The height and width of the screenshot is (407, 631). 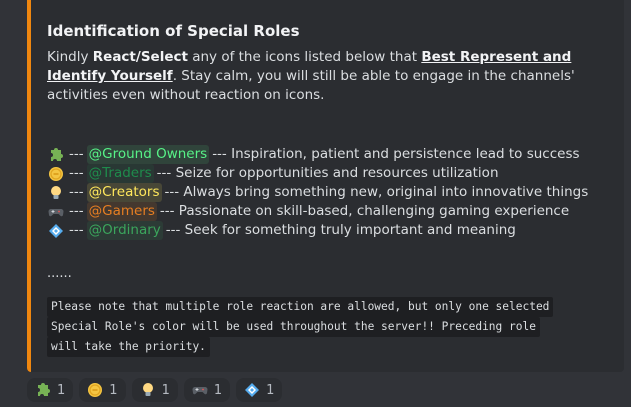 What do you see at coordinates (128, 347) in the screenshot?
I see `code-line: will take the priority.` at bounding box center [128, 347].